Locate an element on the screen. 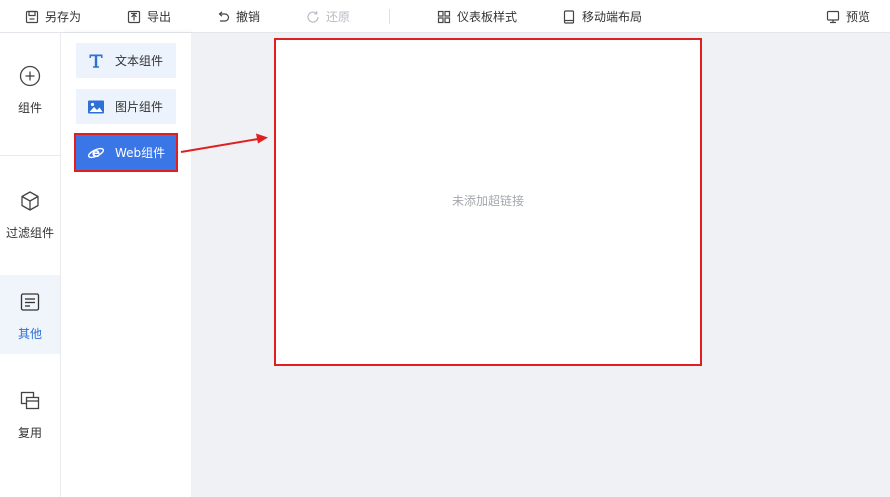  redo-button: 还原 is located at coordinates (328, 16).